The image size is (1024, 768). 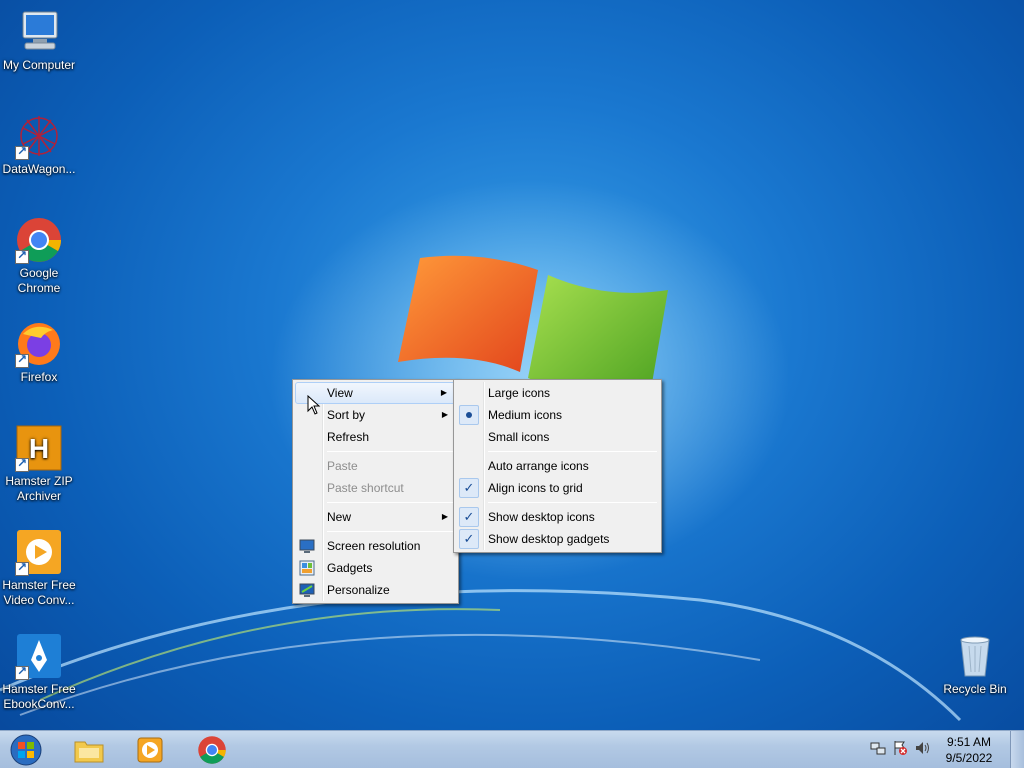 I want to click on desktop-icon-my-computer: My Computer, so click(x=39, y=40).